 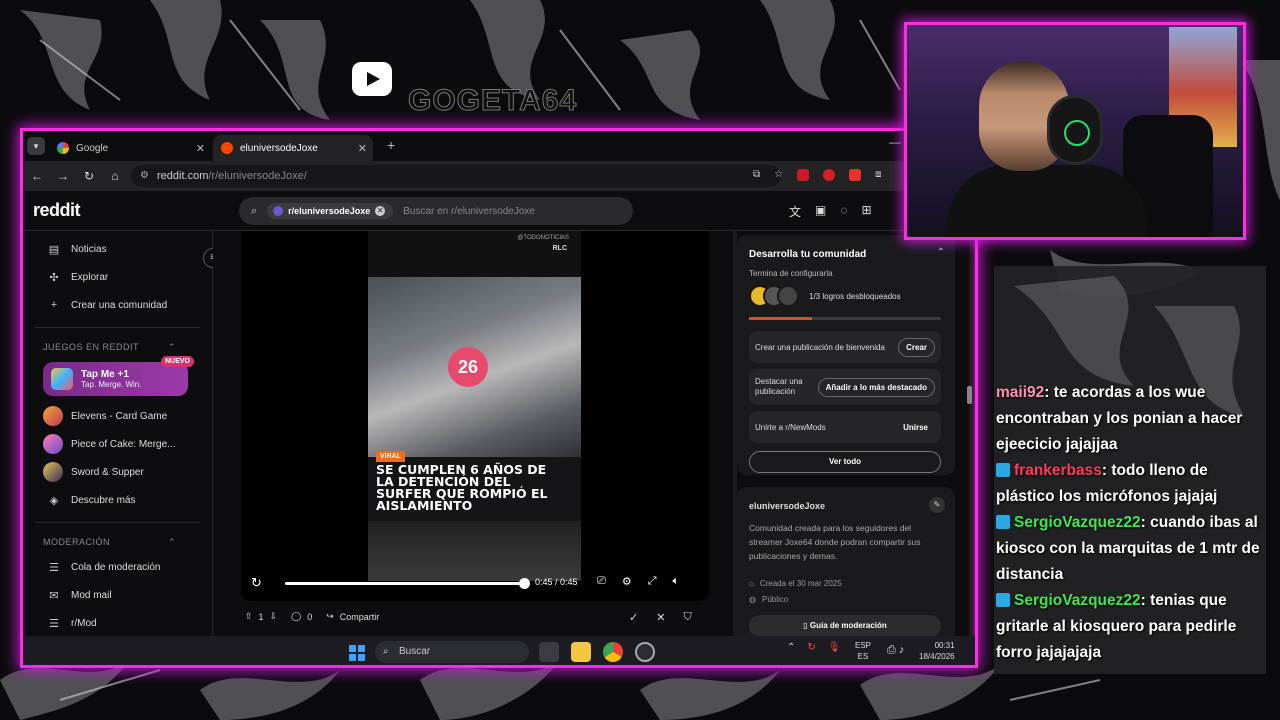 I want to click on moderation-section-header: MODERACIÓN ⌃, so click(x=117, y=542).